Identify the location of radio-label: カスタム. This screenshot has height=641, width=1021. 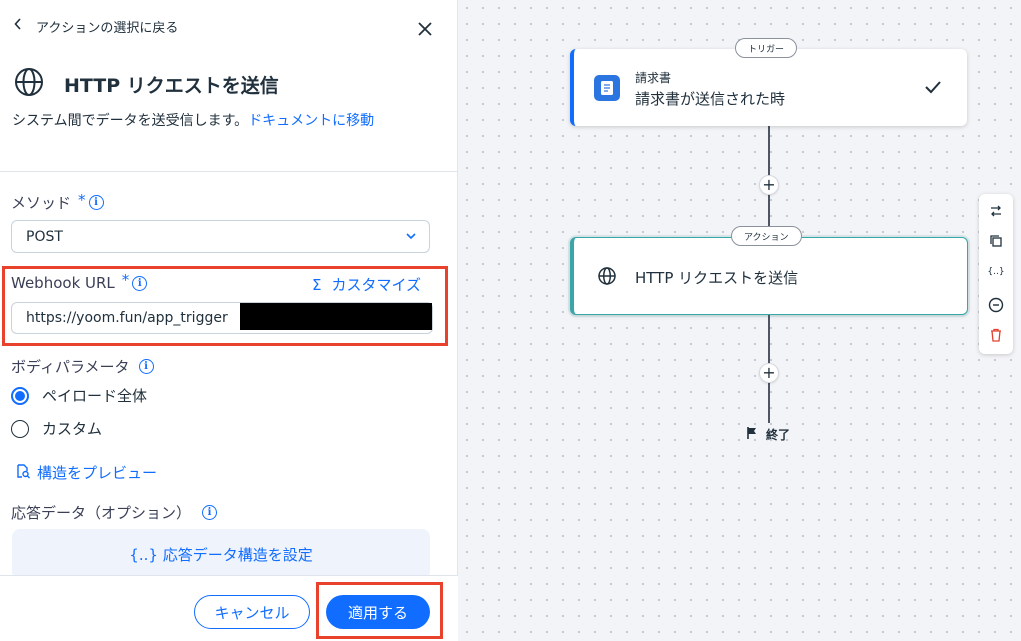
(72, 429).